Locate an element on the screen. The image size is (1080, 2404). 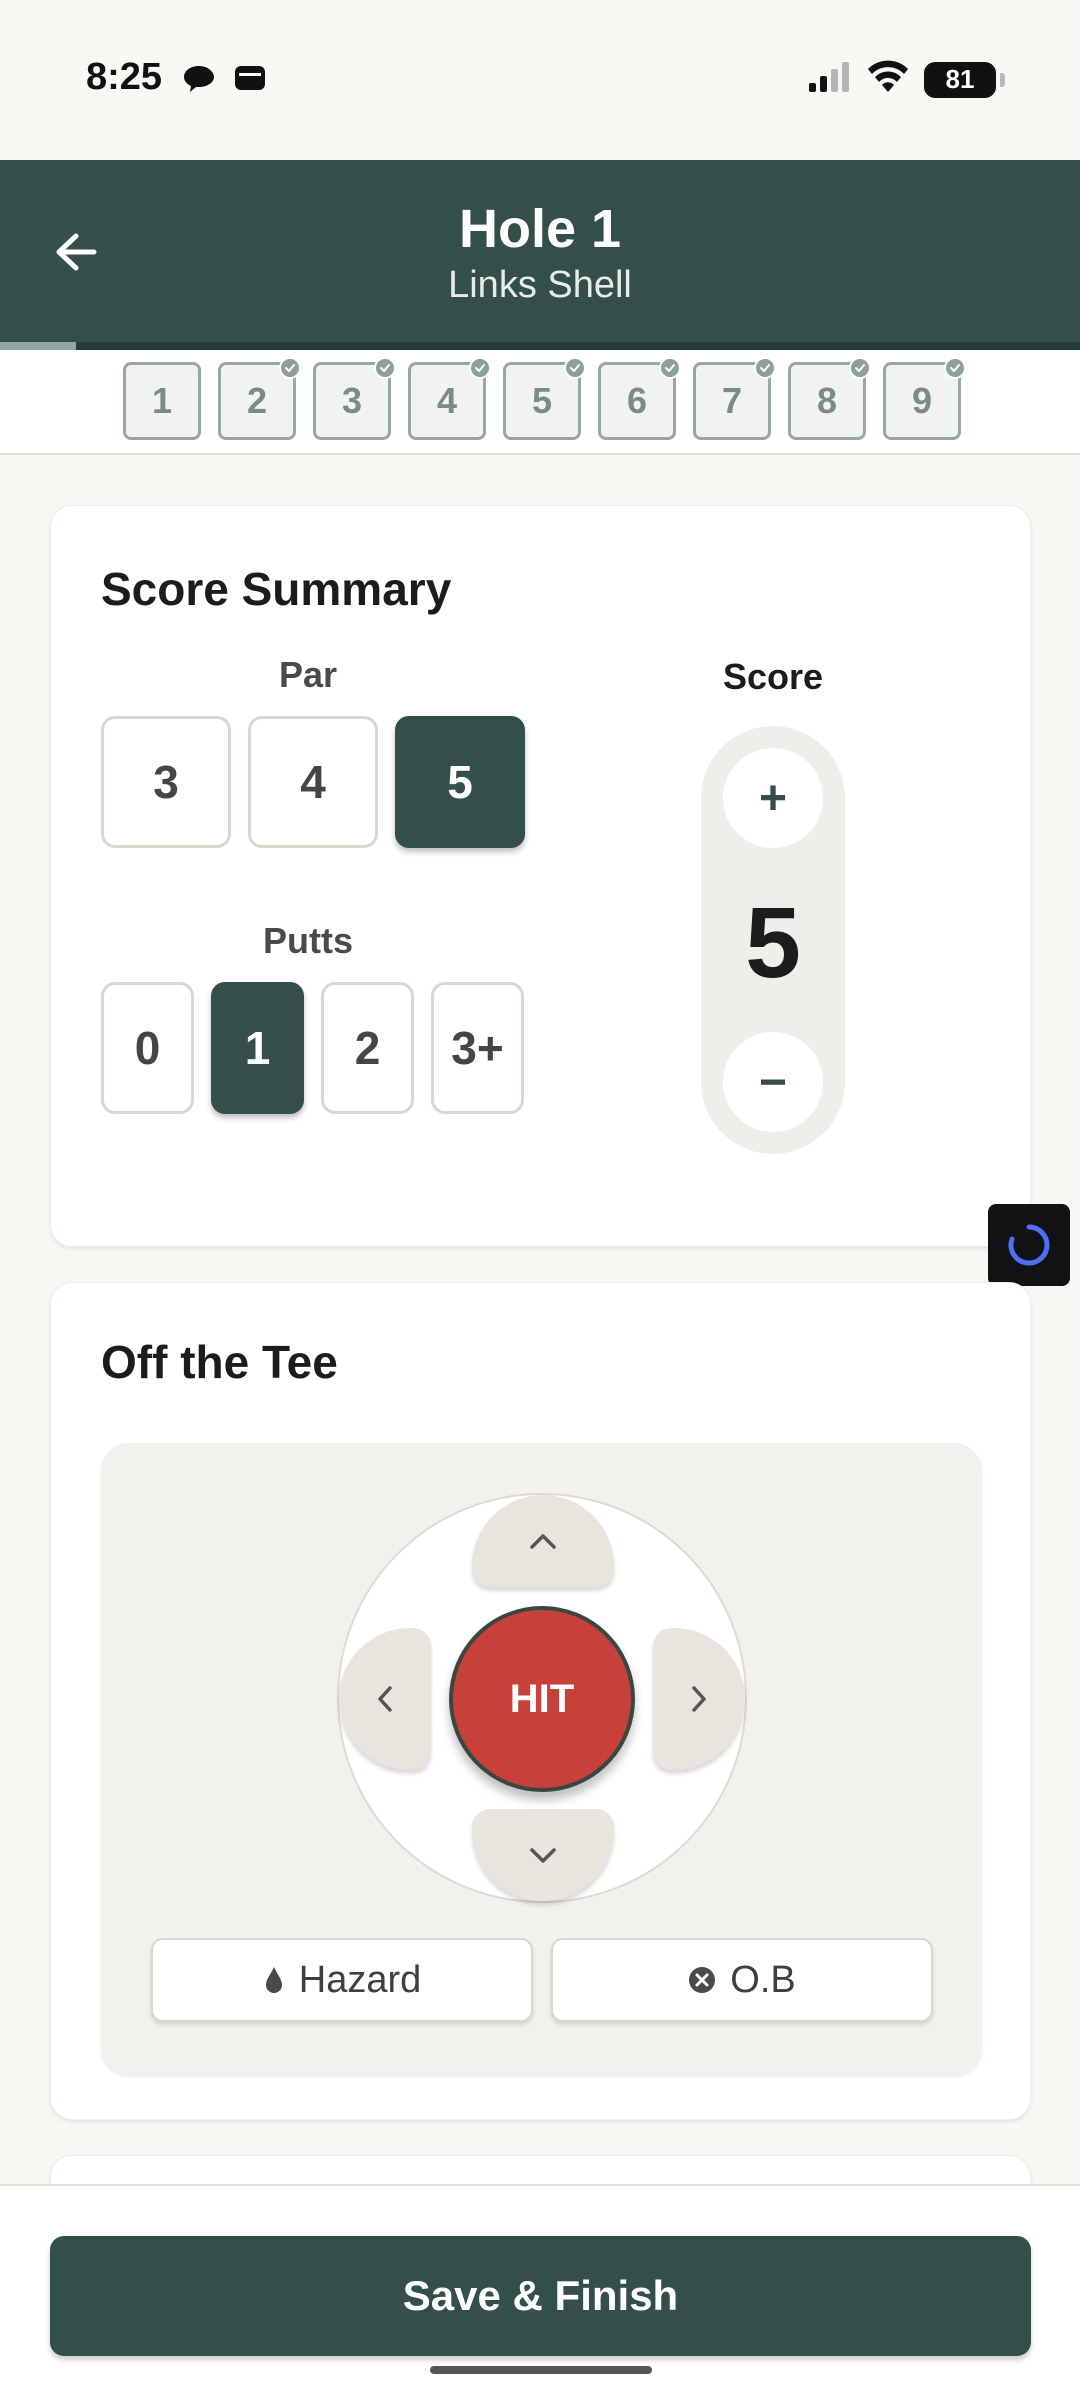
hole-chip-label: 3 is located at coordinates (352, 400).